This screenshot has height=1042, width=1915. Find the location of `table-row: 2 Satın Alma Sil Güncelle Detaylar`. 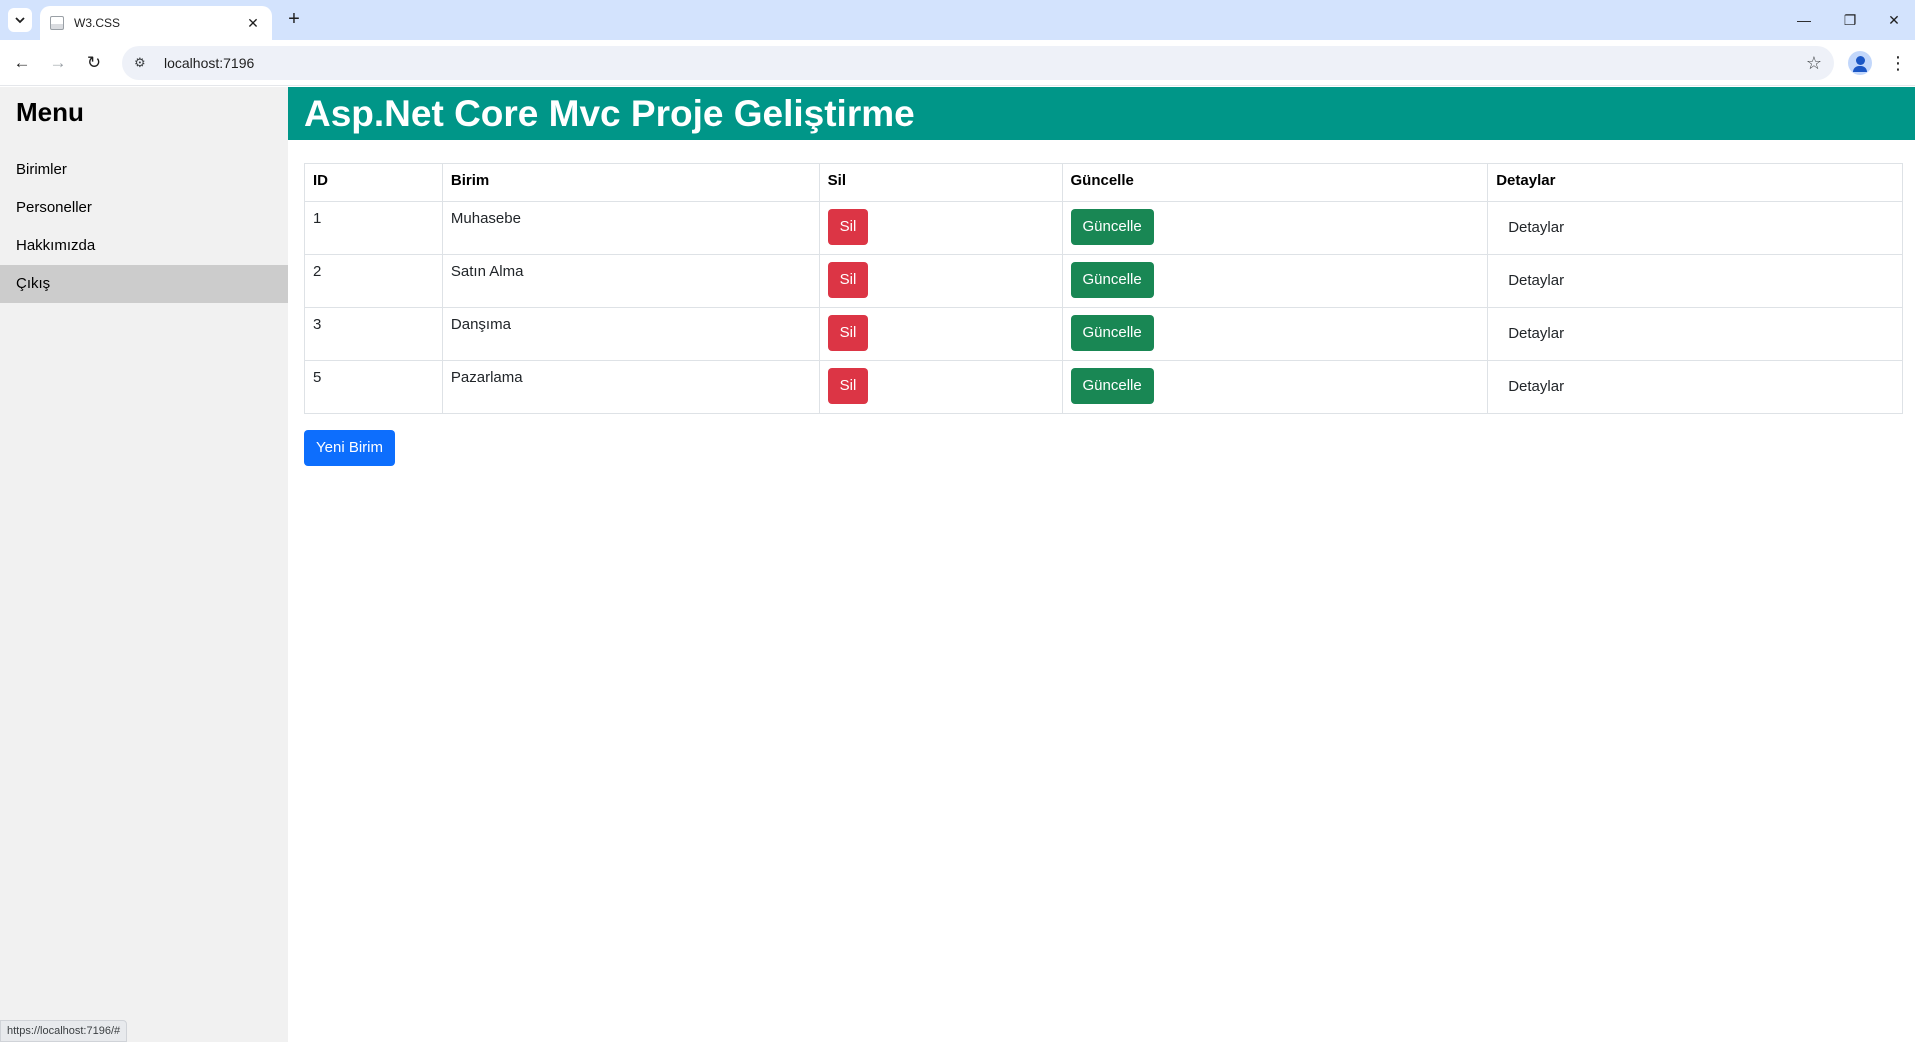

table-row: 2 Satın Alma Sil Güncelle Detaylar is located at coordinates (1103, 281).